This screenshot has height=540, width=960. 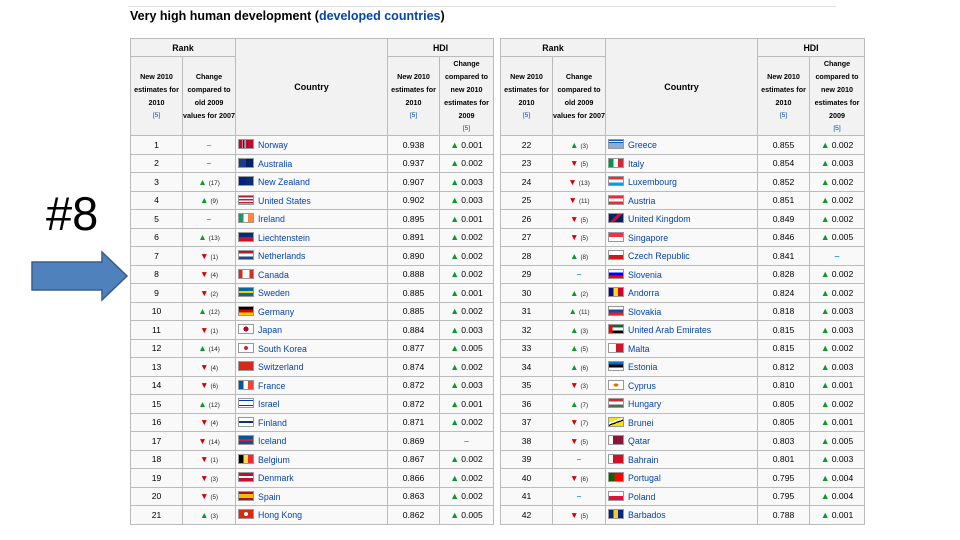 I want to click on rank-cell: 9, so click(x=156, y=293).